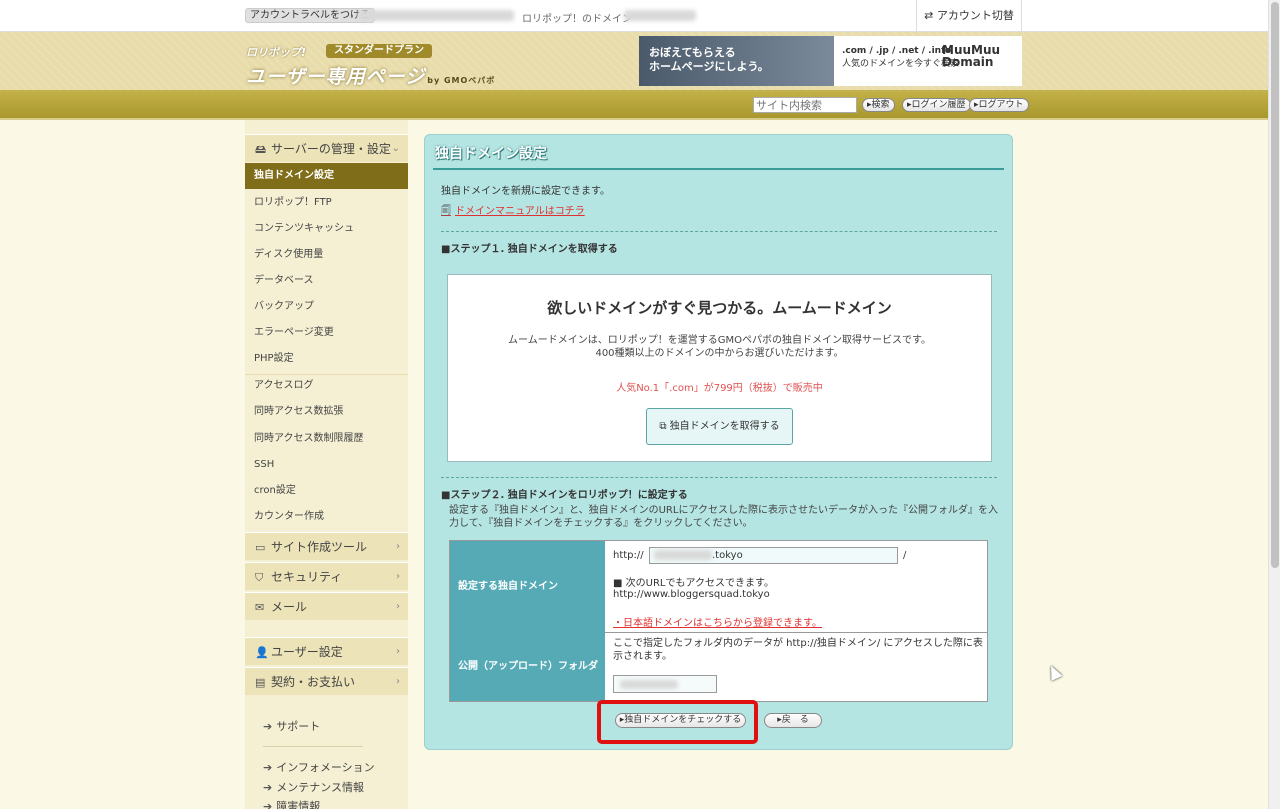 This screenshot has height=809, width=1280. What do you see at coordinates (395, 148) in the screenshot?
I see `chevron-down-icon: ⌄` at bounding box center [395, 148].